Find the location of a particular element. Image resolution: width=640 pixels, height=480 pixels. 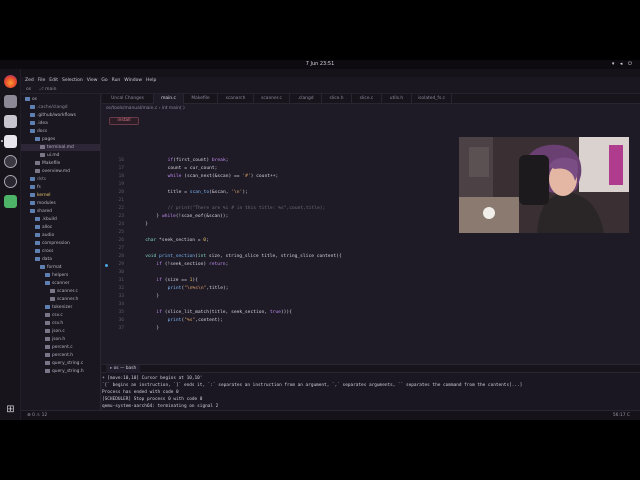

obs-studio-icon is located at coordinates (10, 181).